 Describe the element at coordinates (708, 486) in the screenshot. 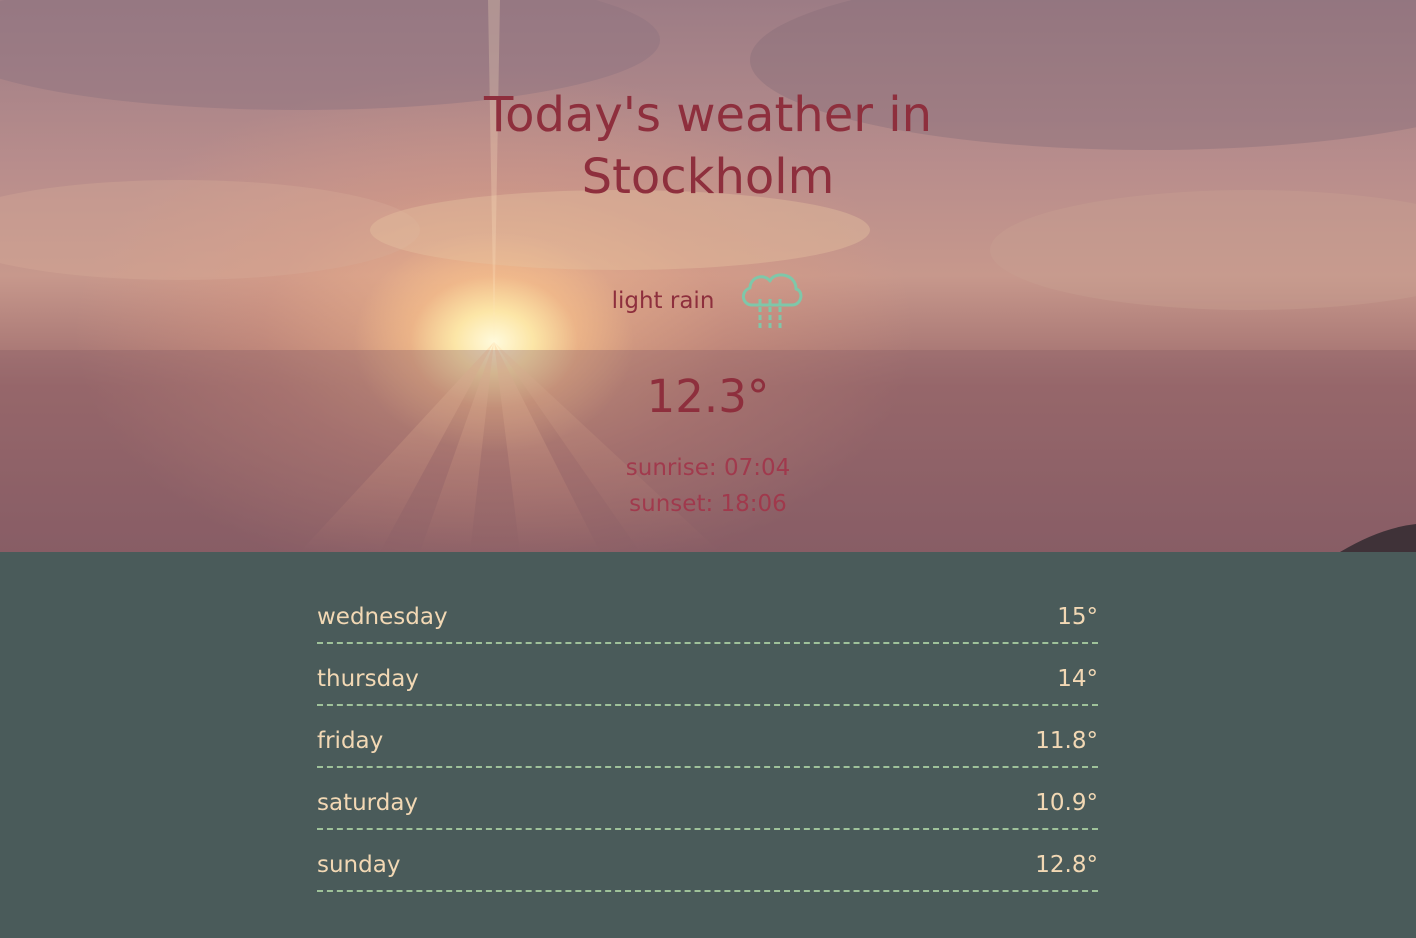

I see `sun-times: sunrise: 07:04 sunset: 18:06` at that location.